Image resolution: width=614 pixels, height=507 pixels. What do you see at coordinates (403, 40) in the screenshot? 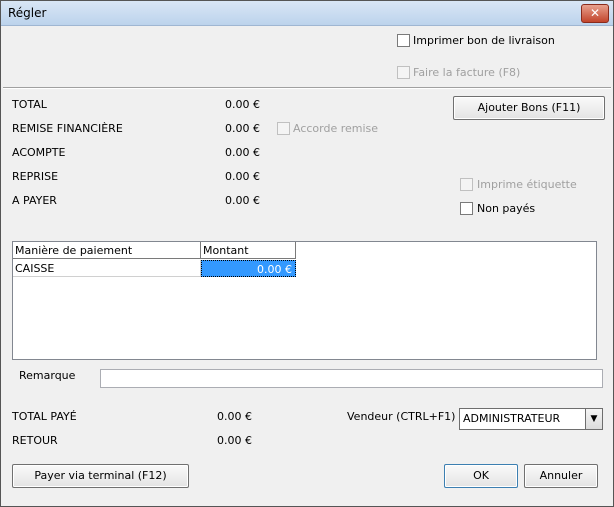
I see `print-delivery-checkbox` at bounding box center [403, 40].